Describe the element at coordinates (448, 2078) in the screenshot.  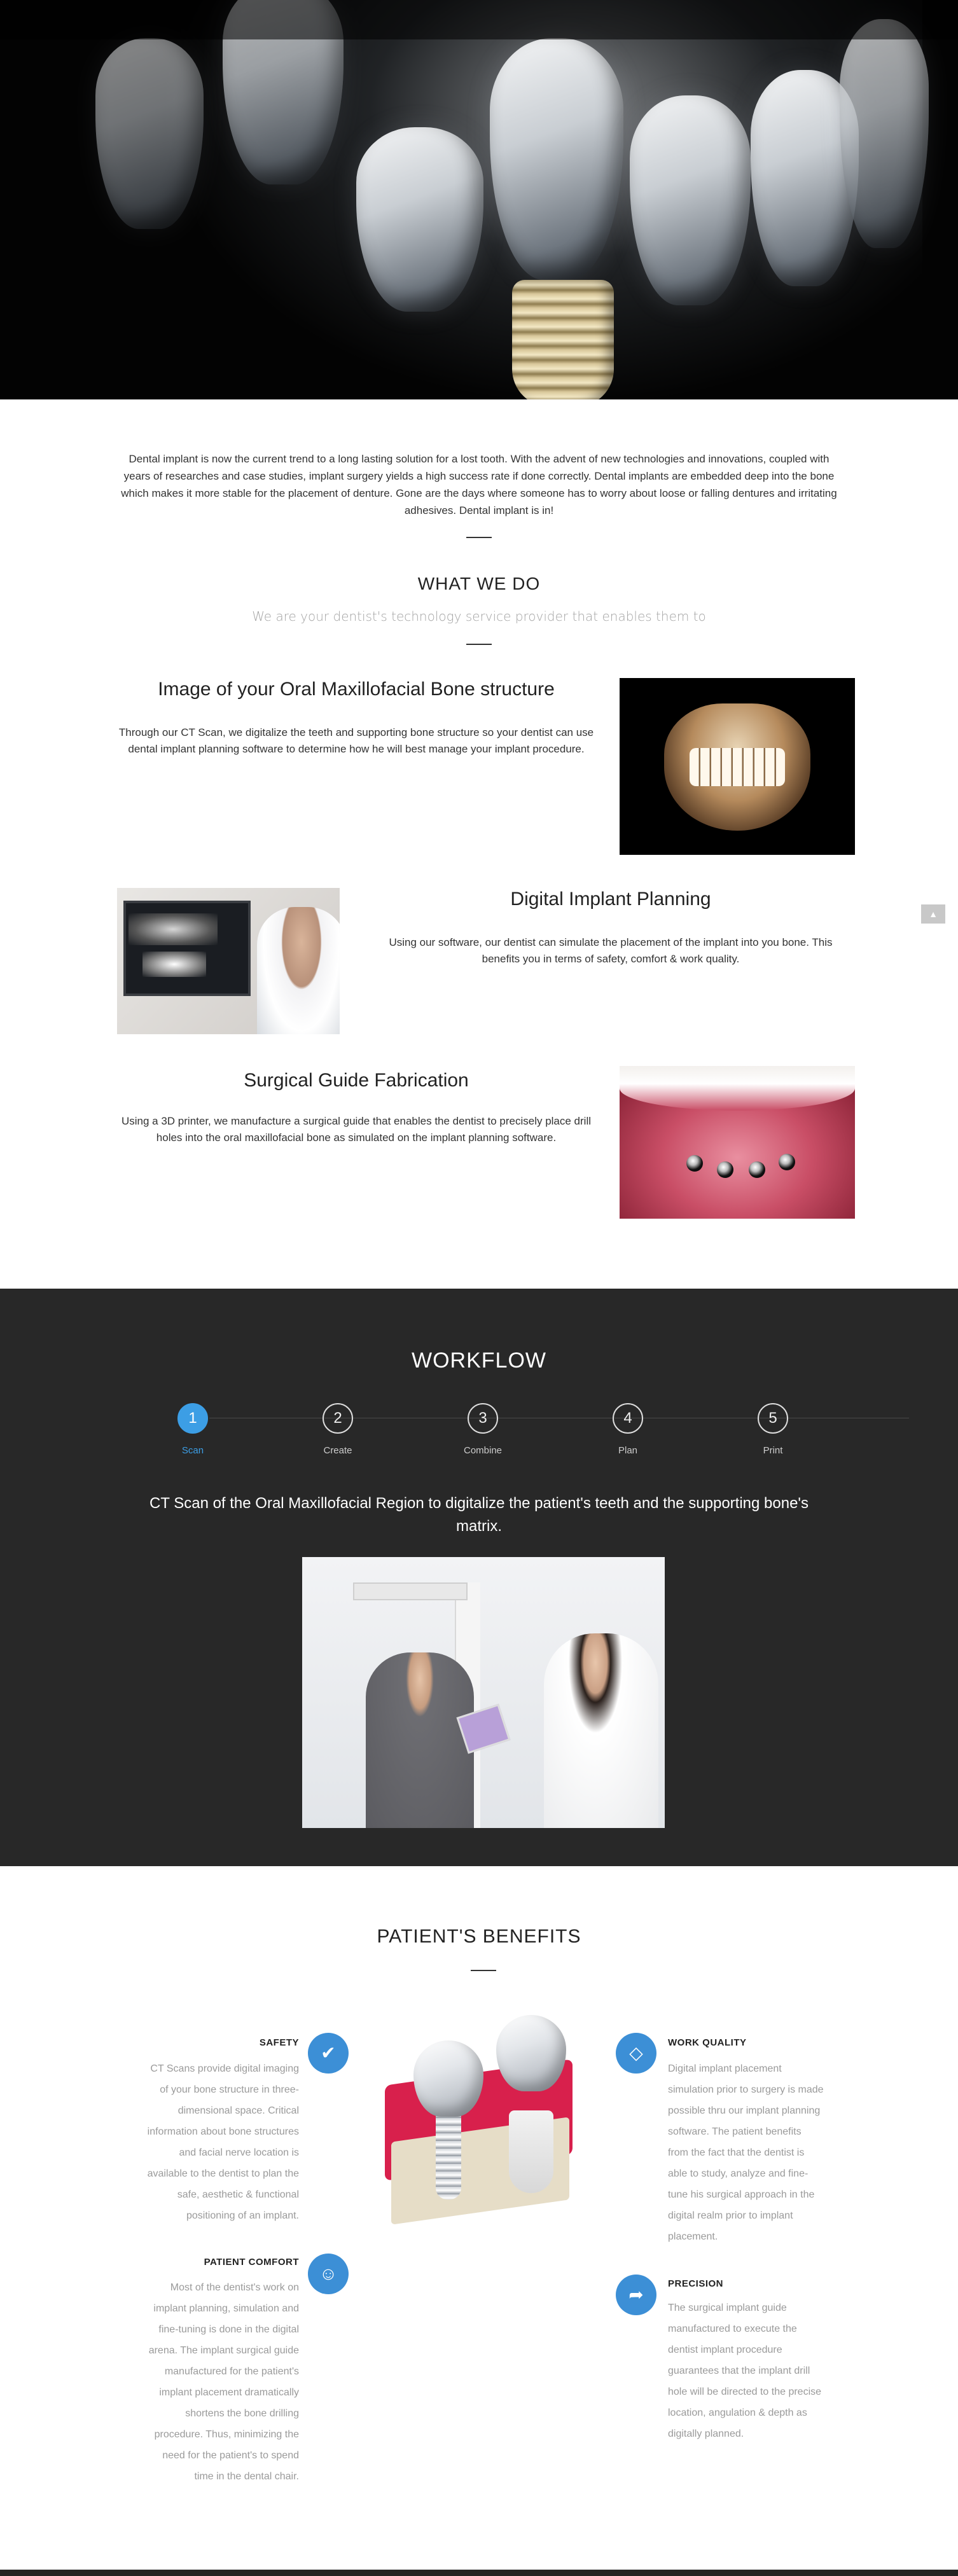
I see `implant-crown` at that location.